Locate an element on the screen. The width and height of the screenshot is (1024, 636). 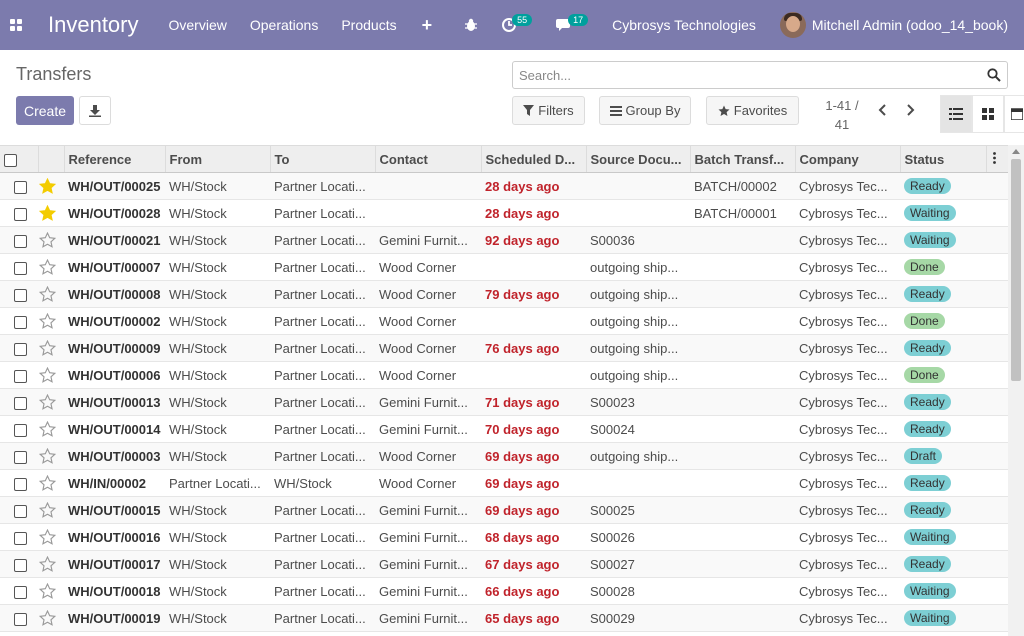
menu-operations: Operations is located at coordinates (284, 25).